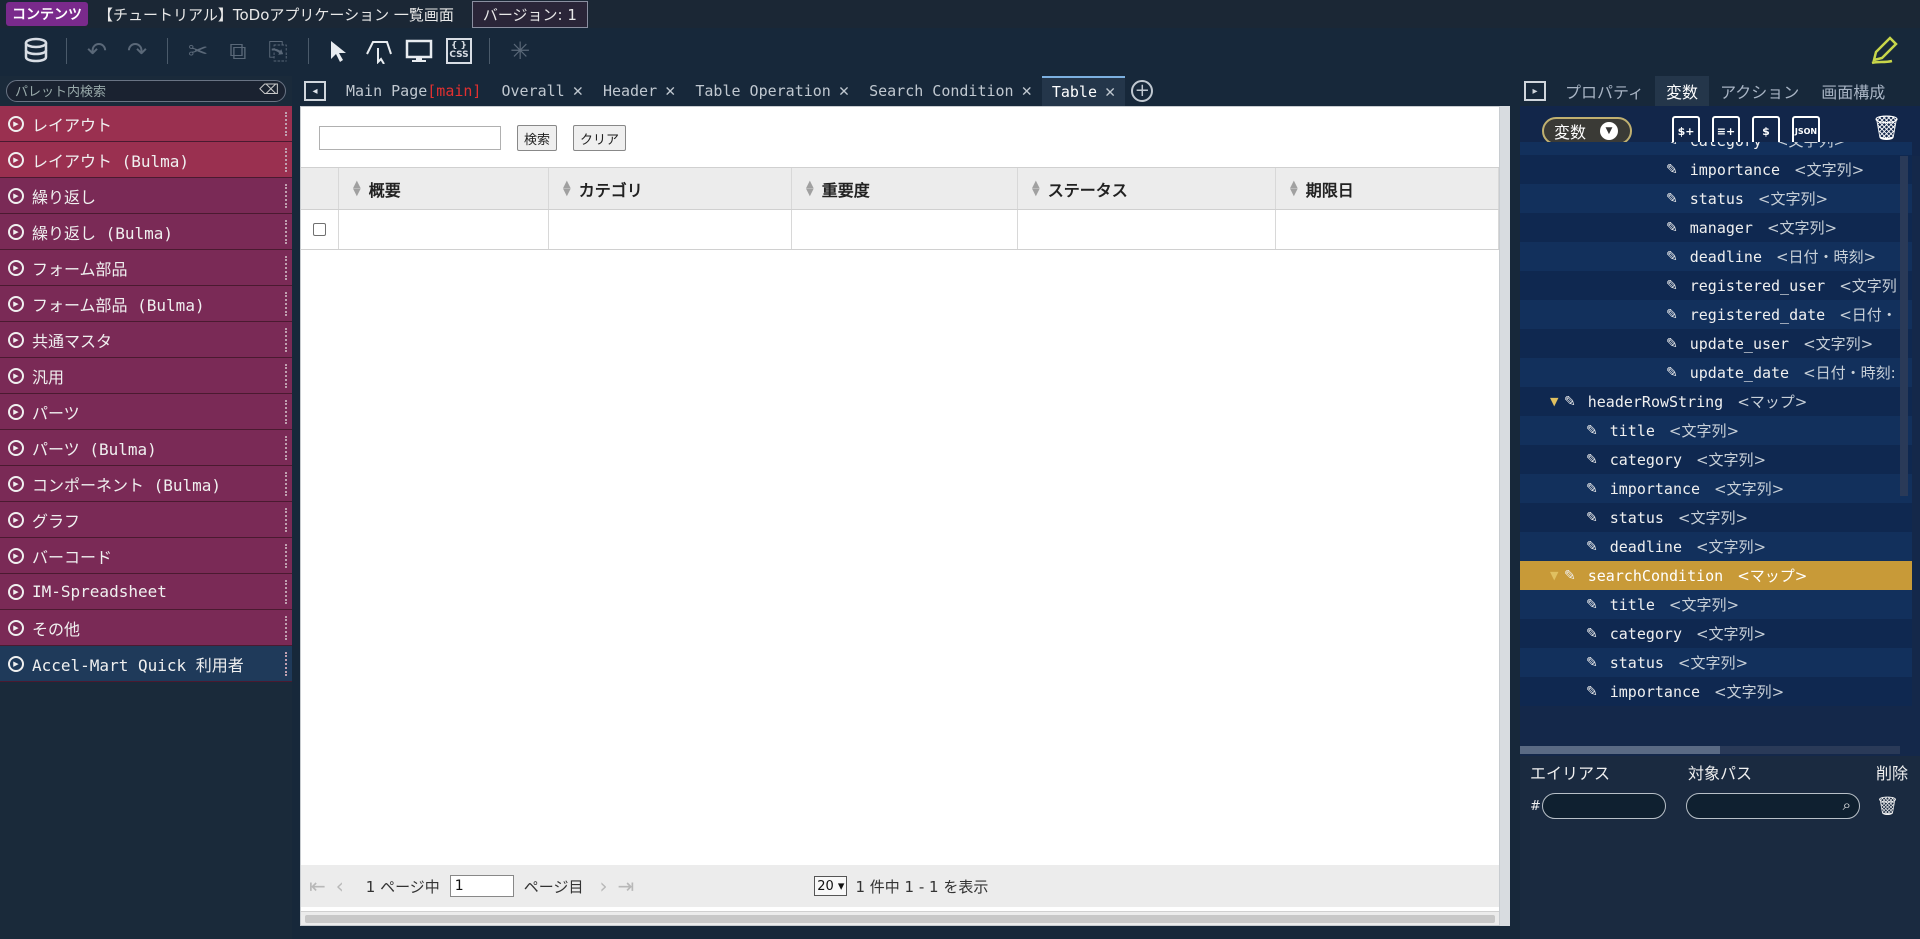  I want to click on search-button: 検索, so click(537, 138).